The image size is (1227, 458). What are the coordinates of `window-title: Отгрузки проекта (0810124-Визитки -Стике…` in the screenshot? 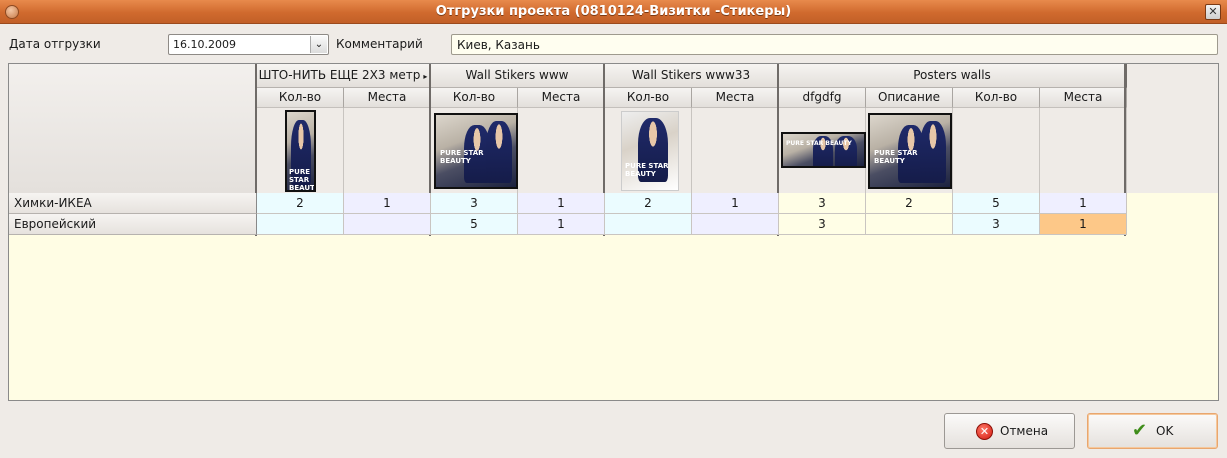 It's located at (613, 11).